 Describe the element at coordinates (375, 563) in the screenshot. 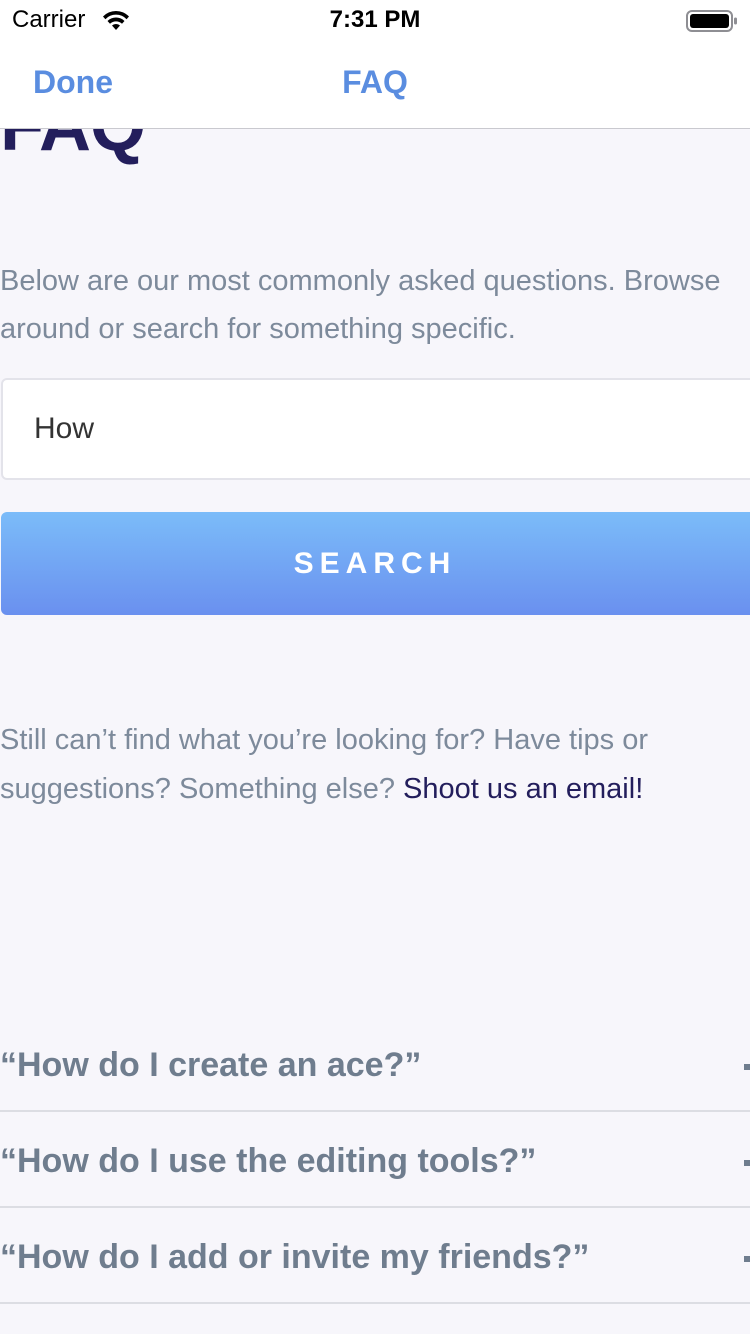

I see `search-button: SEARCH` at that location.